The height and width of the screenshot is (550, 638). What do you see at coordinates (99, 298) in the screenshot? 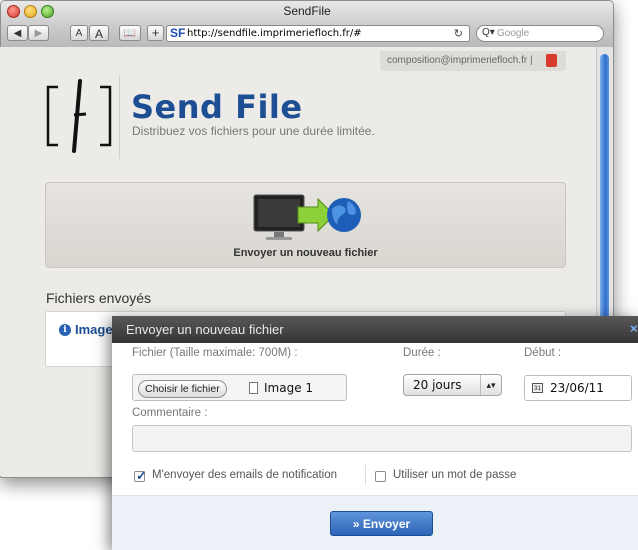
I see `files-section-title: Fichiers envoyés` at bounding box center [99, 298].